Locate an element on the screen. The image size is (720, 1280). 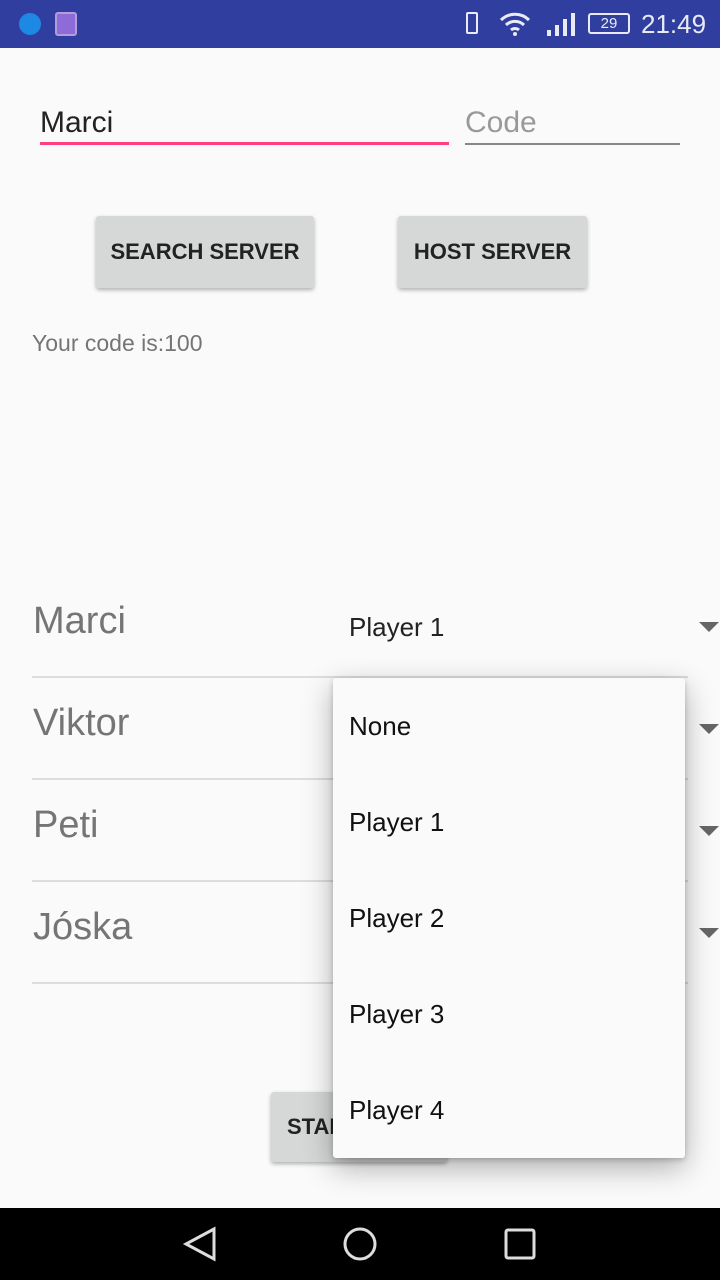
host-server-button: HOST SERVER is located at coordinates (492, 252).